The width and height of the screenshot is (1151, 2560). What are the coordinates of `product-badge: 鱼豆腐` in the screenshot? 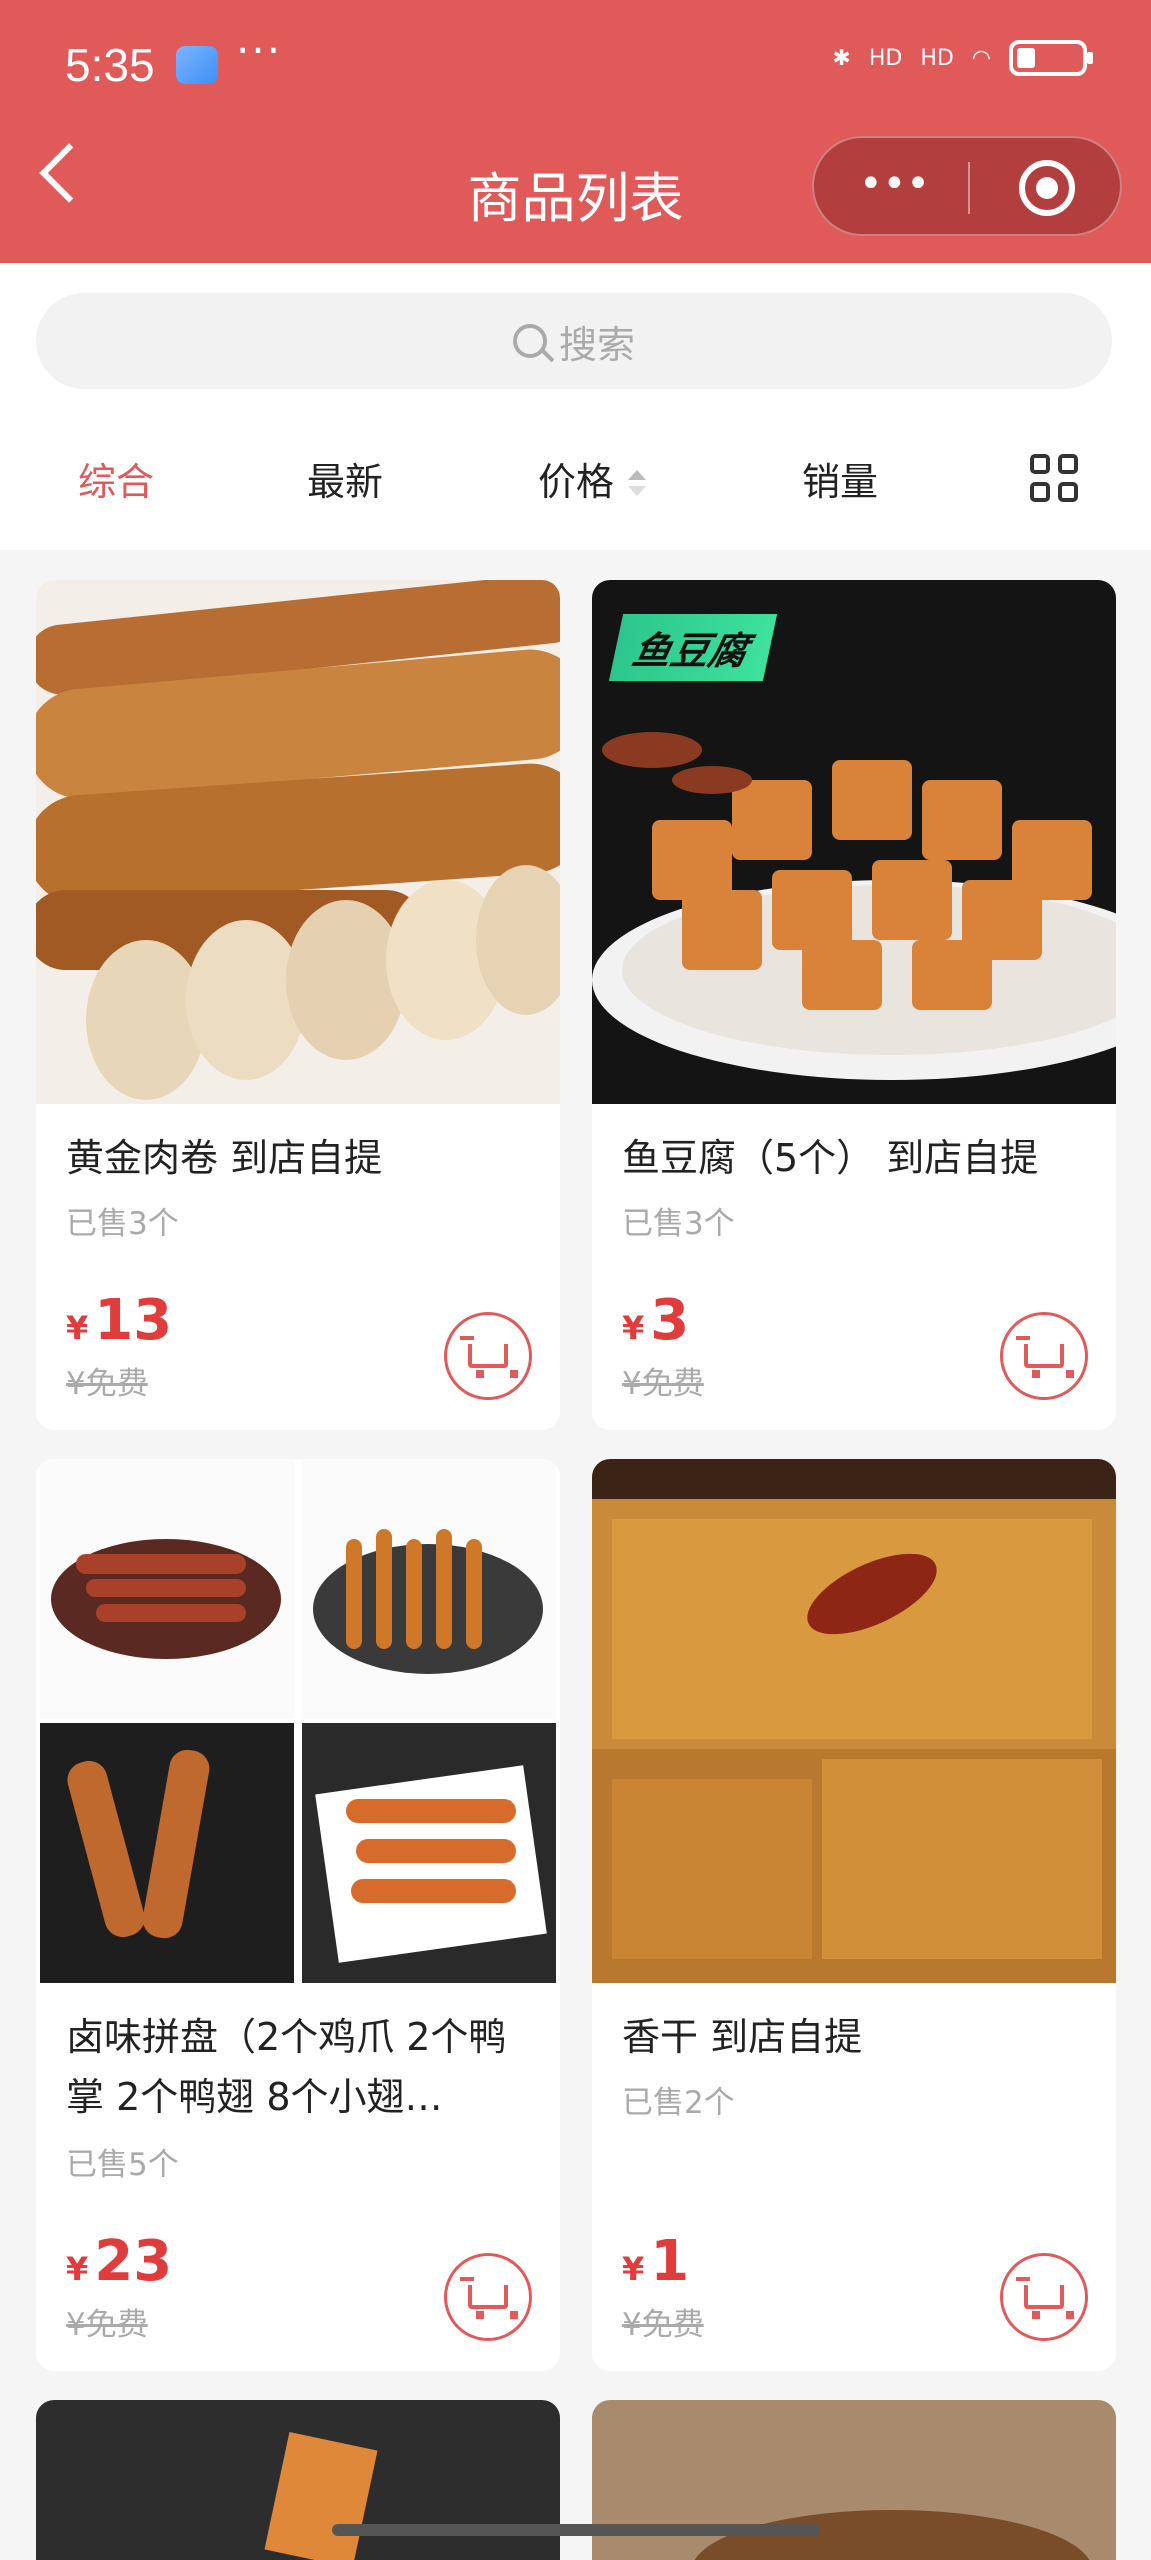 It's located at (693, 647).